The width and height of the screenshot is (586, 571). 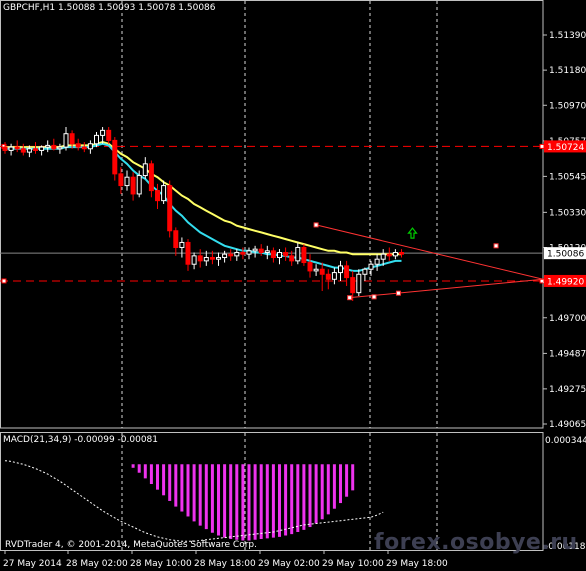 What do you see at coordinates (565, 255) in the screenshot?
I see `current-price-label: 1.50086` at bounding box center [565, 255].